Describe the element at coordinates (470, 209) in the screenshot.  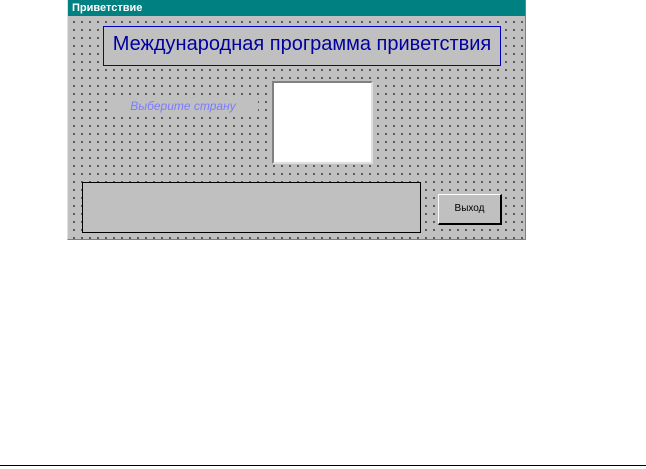
I see `exit-button: Выход` at that location.